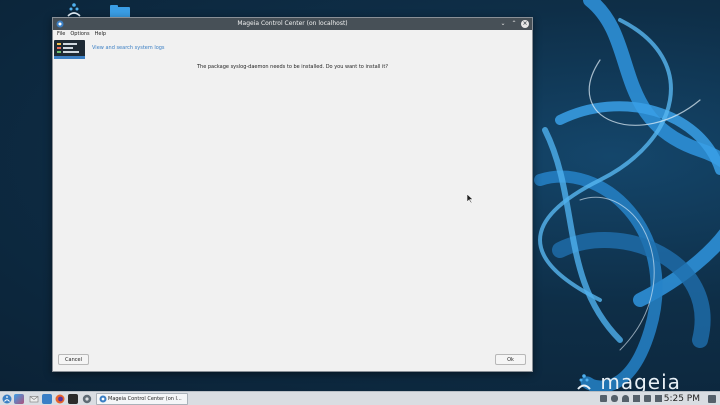 This screenshot has width=720, height=405. I want to click on banner: View and search system logs, so click(292, 50).